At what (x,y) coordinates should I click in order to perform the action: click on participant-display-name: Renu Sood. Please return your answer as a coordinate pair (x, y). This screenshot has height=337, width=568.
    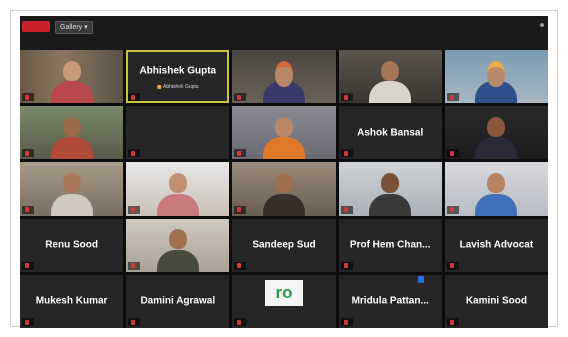
    Looking at the image, I should click on (71, 245).